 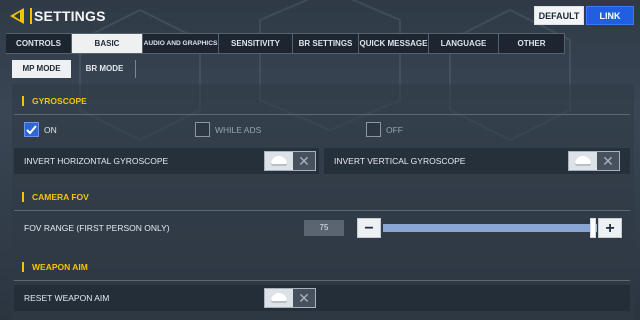 I want to click on gyro-on-label: ON, so click(x=50, y=130).